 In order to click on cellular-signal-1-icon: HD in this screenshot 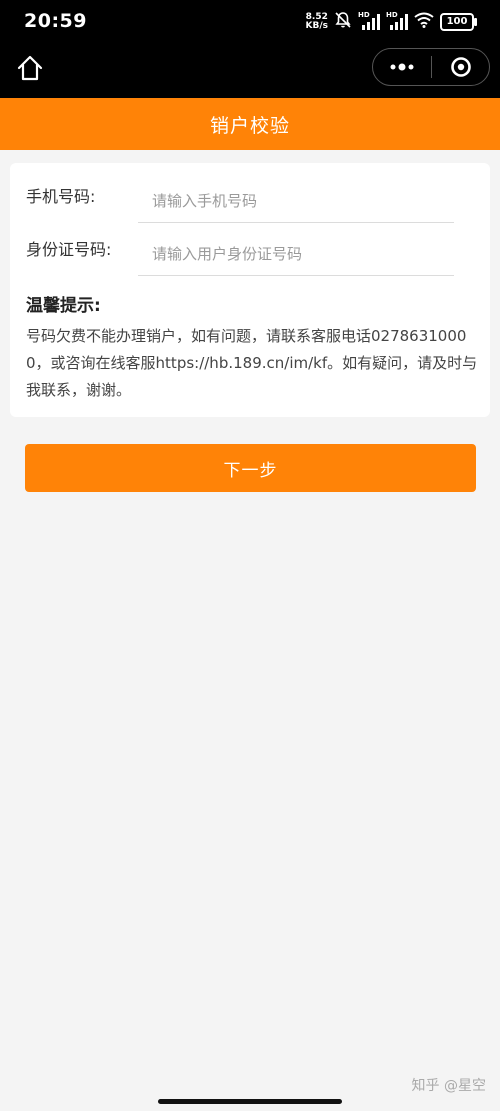, I will do `click(369, 21)`.